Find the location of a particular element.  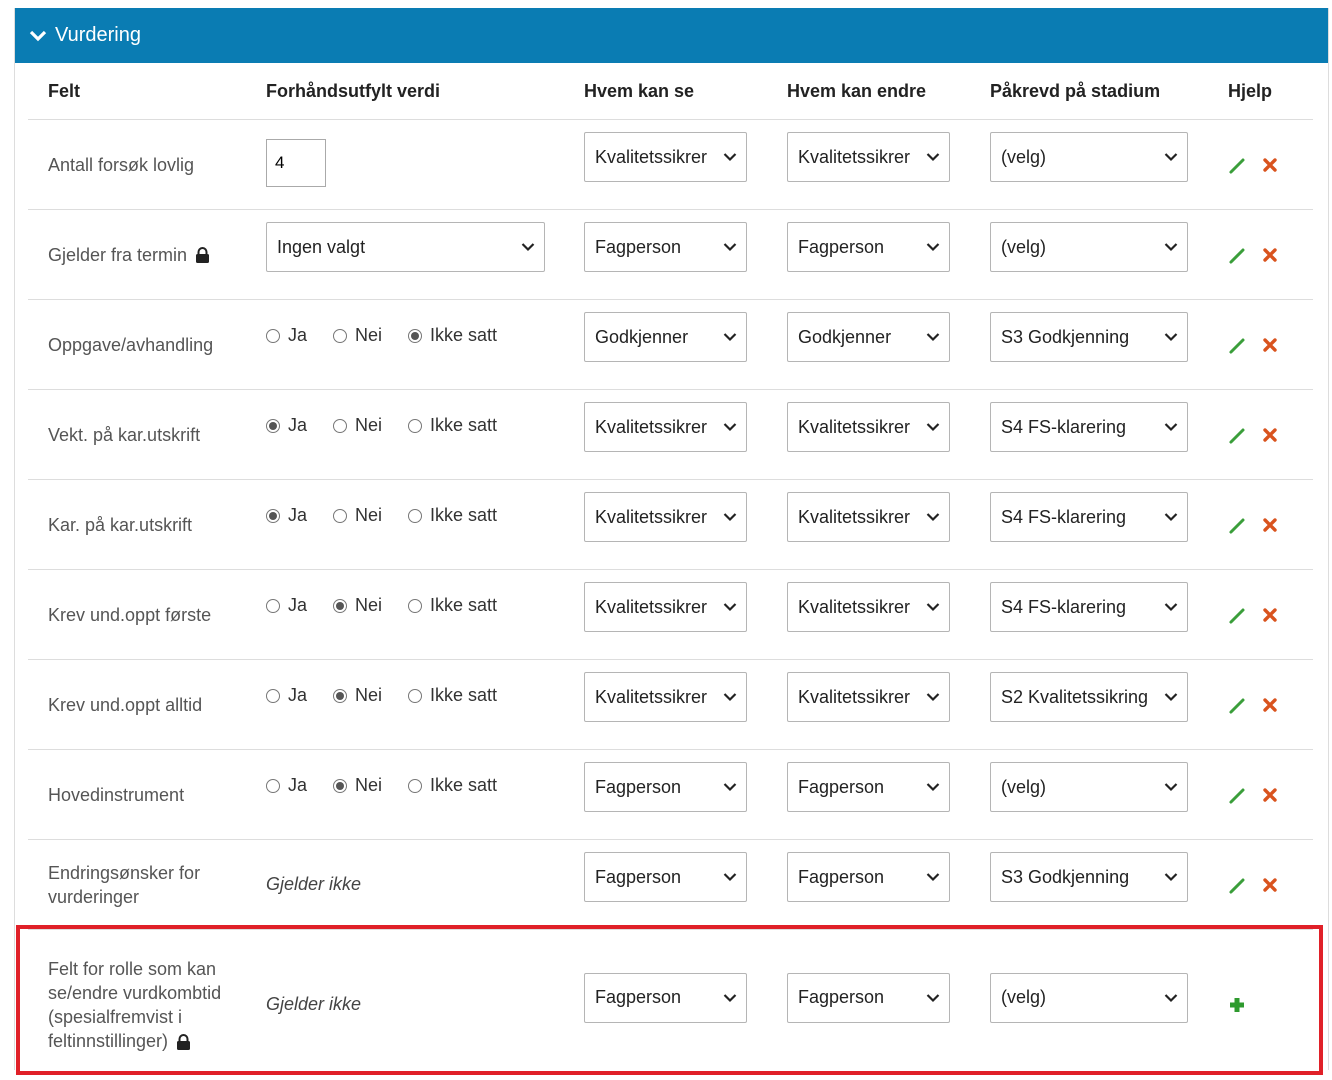

help-cell is located at coordinates (1260, 614).